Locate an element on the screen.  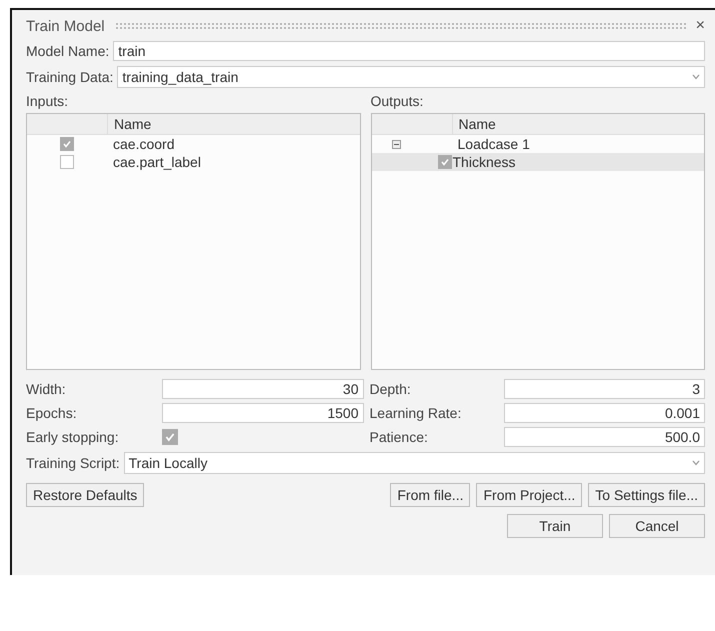
field-label: Depth: is located at coordinates (391, 389).